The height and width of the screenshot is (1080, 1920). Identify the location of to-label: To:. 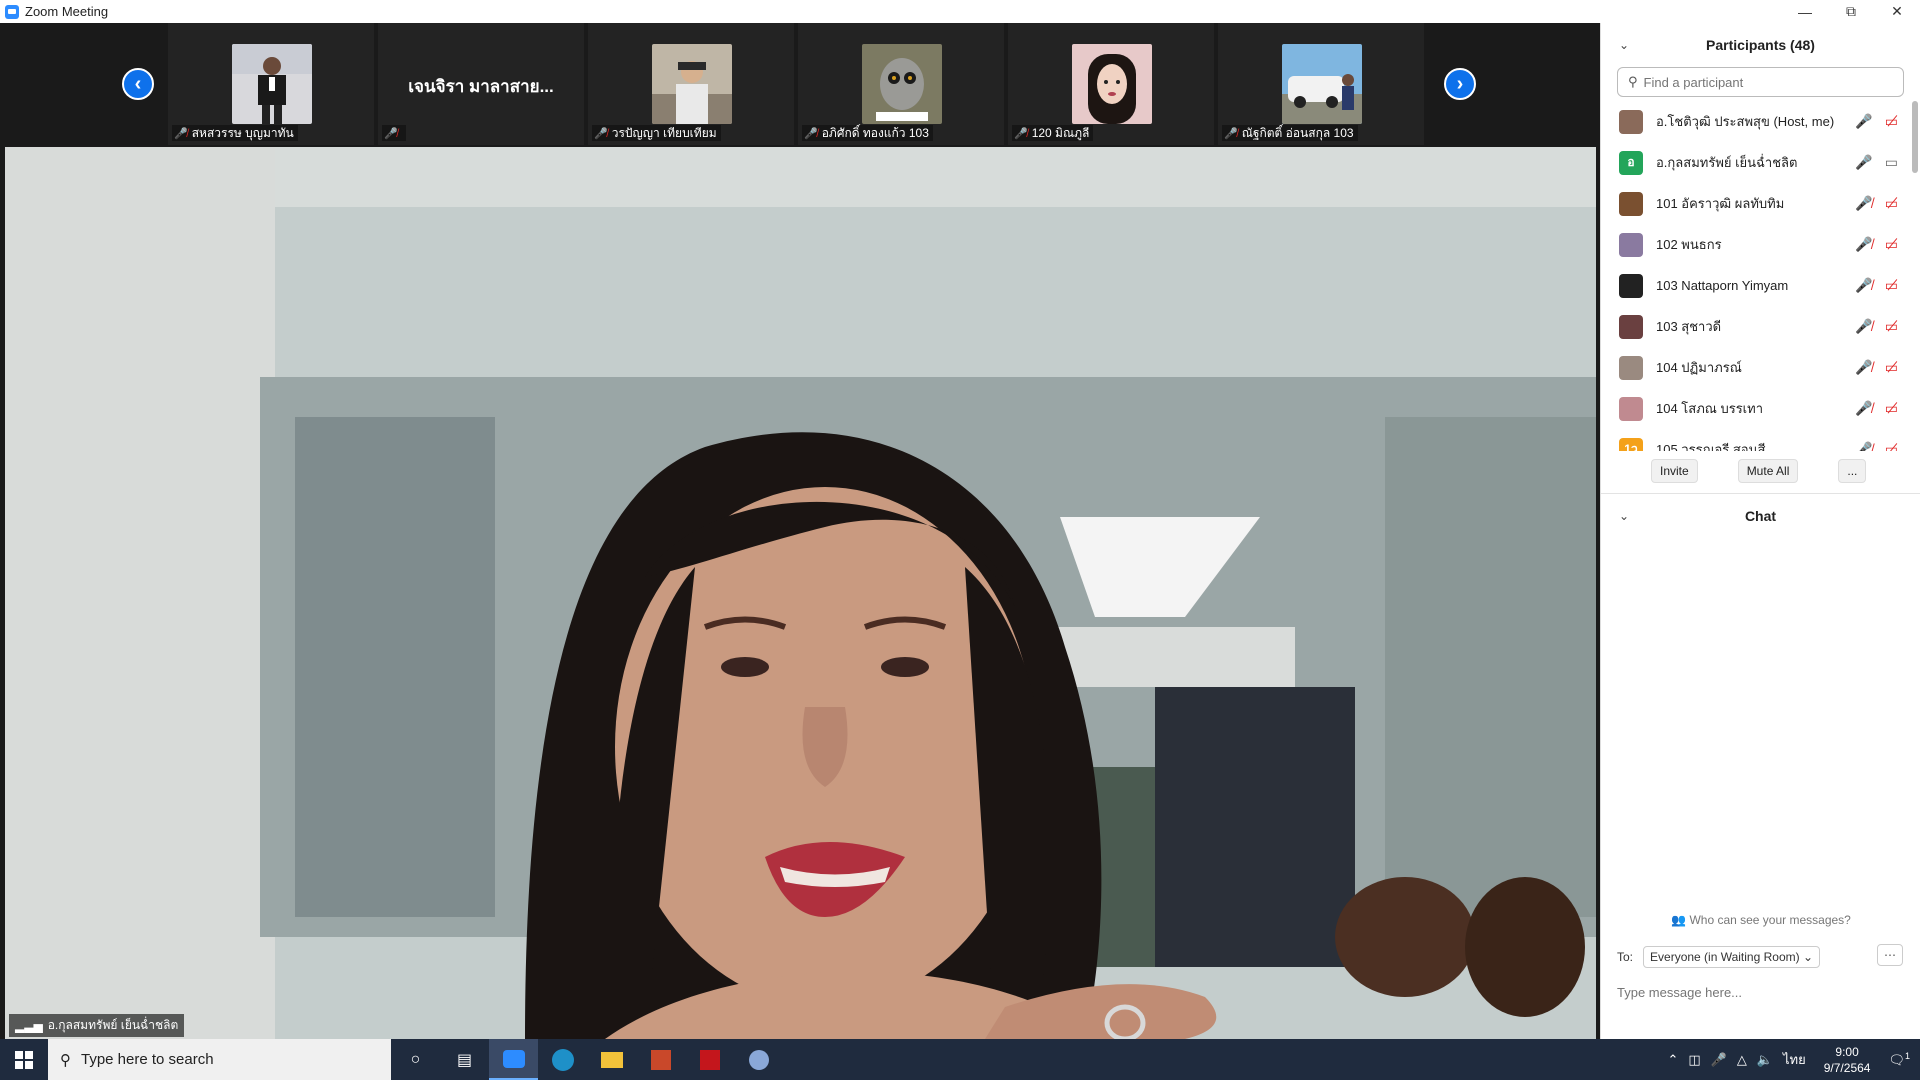
(1625, 957).